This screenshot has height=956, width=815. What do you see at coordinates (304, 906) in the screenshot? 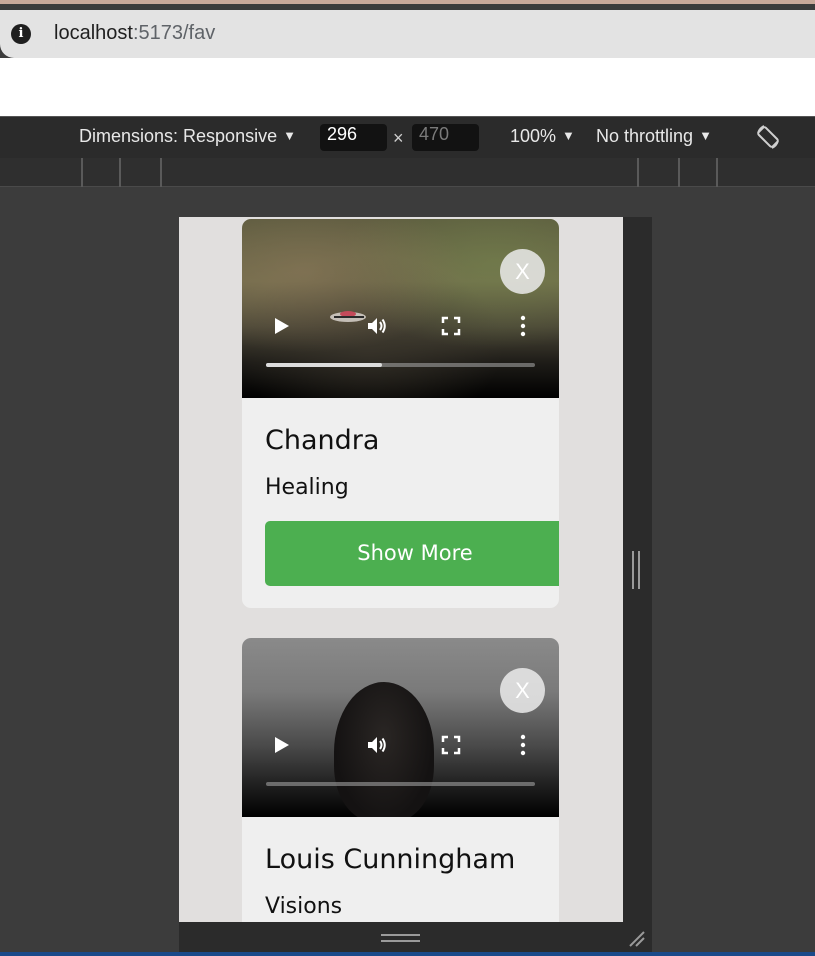
I see `card-subtitle: Visions` at bounding box center [304, 906].